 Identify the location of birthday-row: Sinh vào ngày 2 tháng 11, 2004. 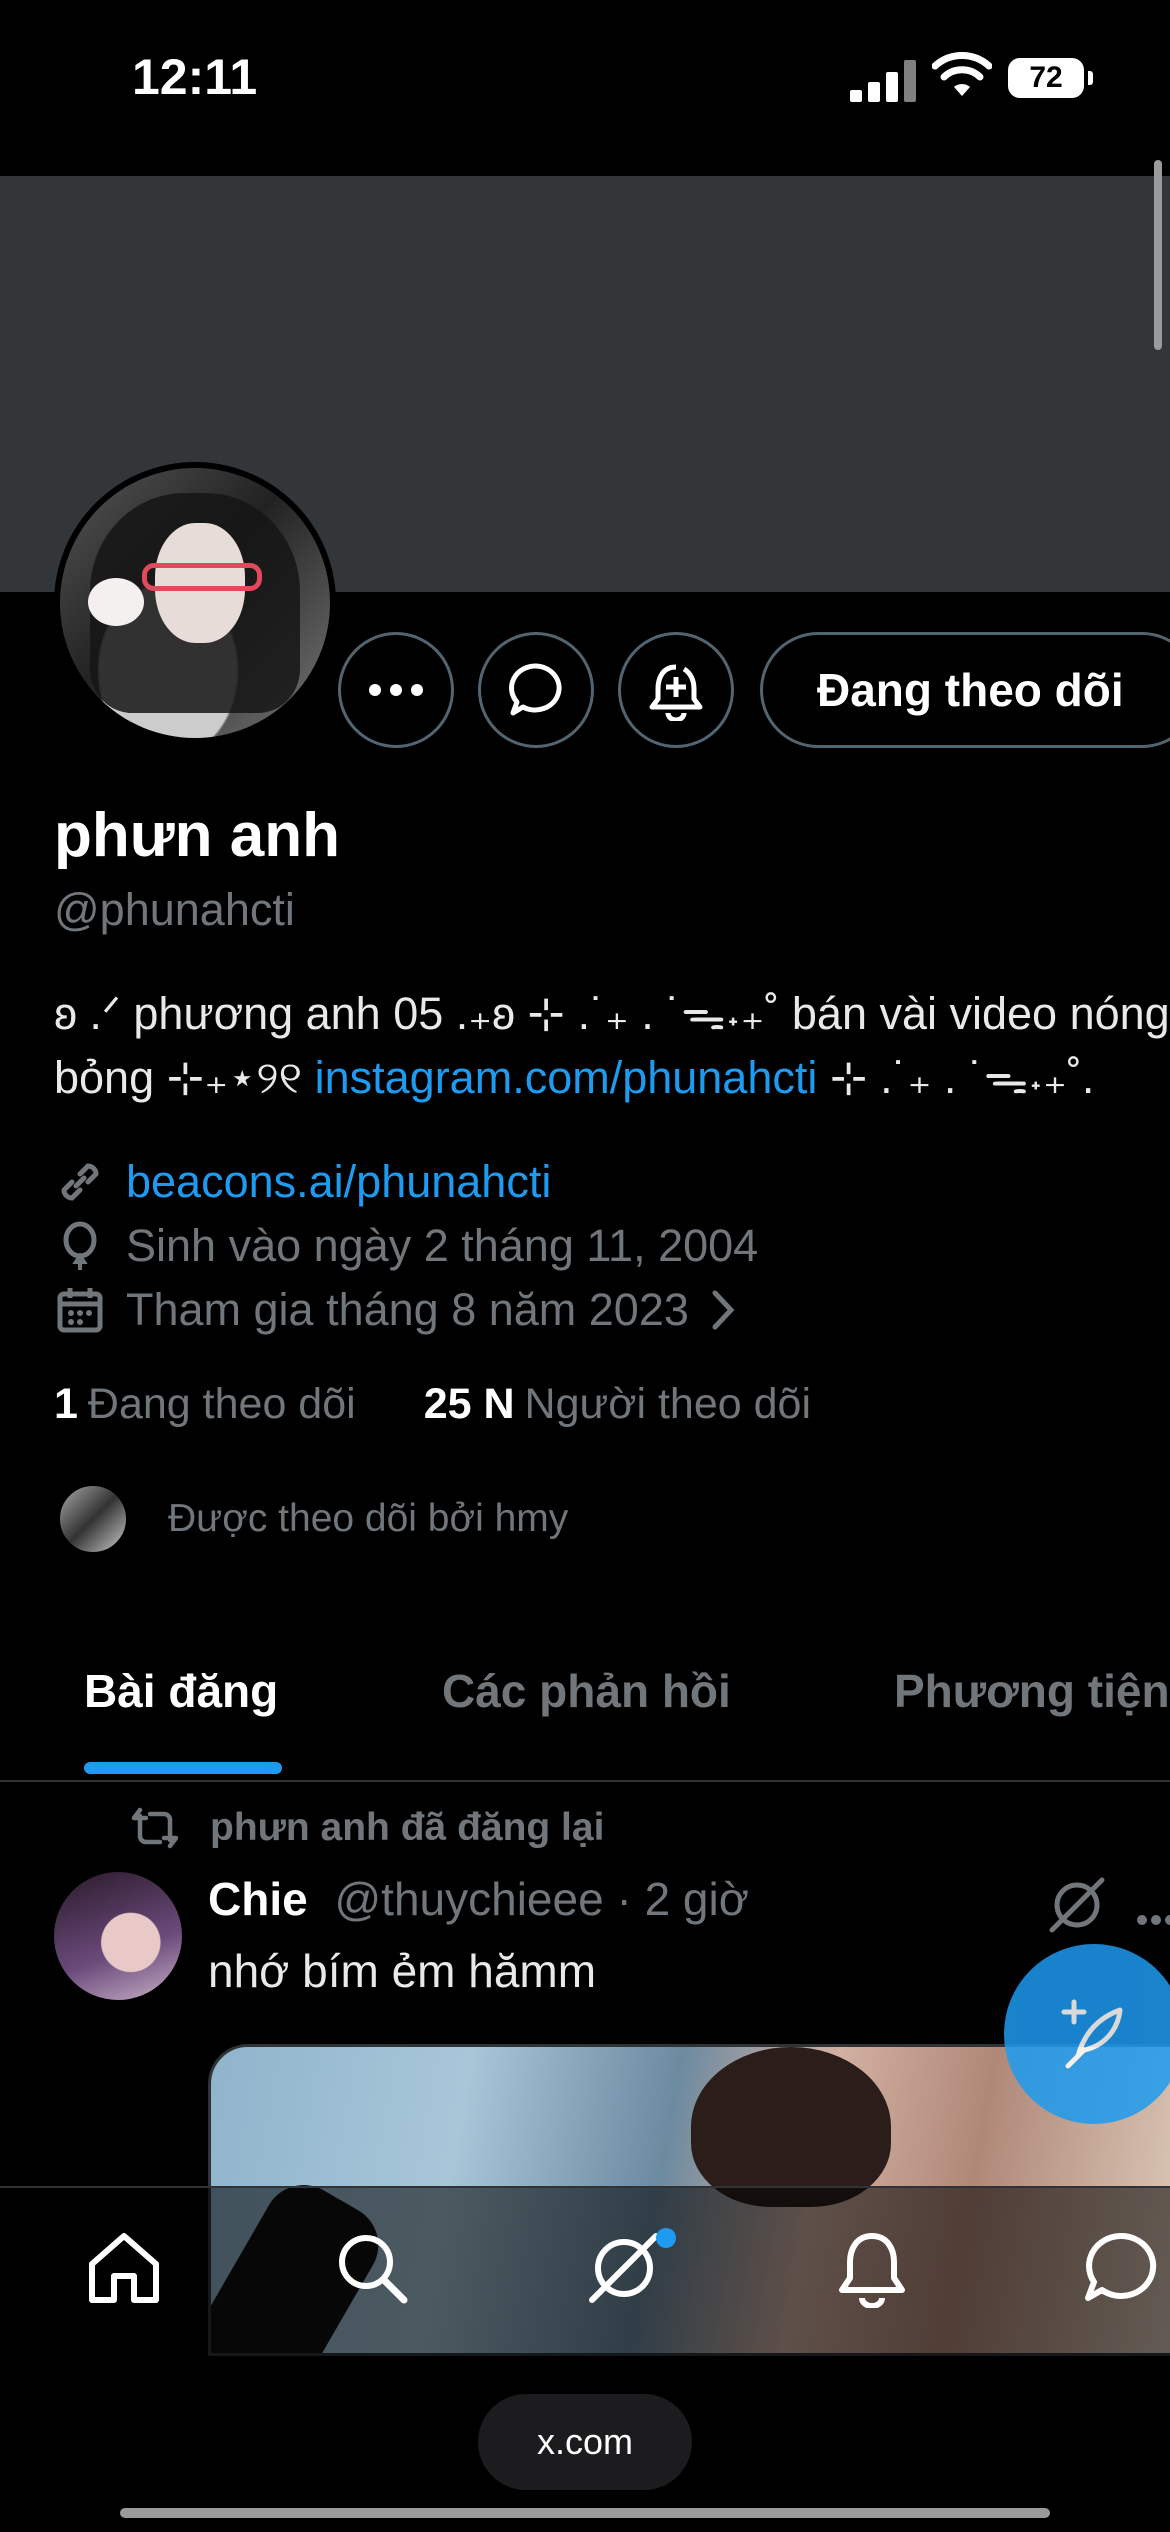
(406, 1246).